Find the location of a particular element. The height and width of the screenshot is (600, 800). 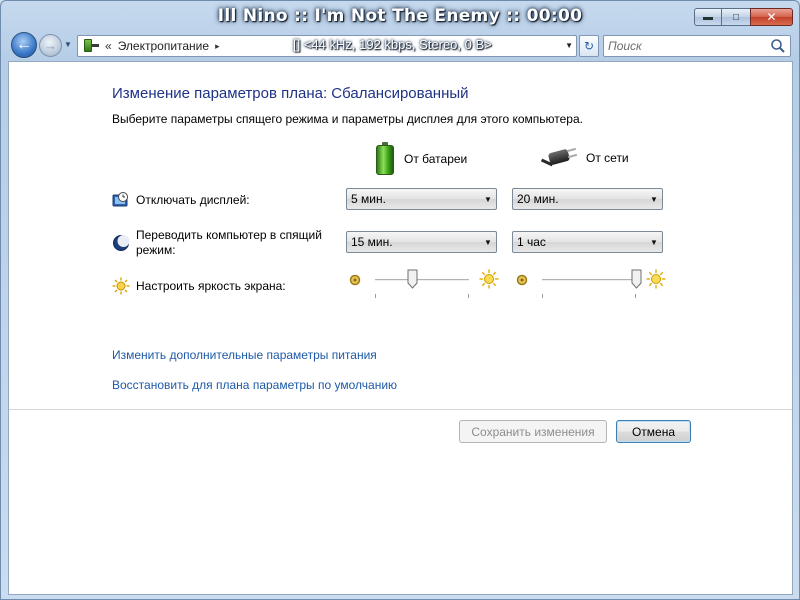

refresh-icon: ↻ is located at coordinates (589, 46).